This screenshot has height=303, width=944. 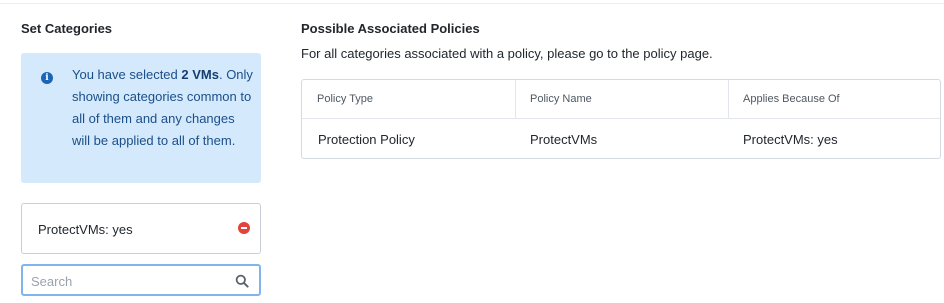 I want to click on info-icon: i, so click(x=47, y=78).